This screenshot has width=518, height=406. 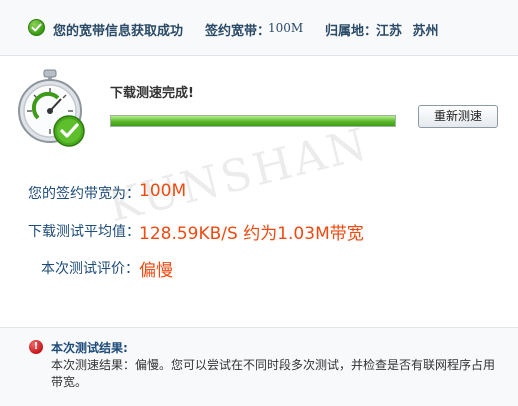 What do you see at coordinates (84, 194) in the screenshot?
I see `contract-bandwidth-label: 您的签约带宽为：` at bounding box center [84, 194].